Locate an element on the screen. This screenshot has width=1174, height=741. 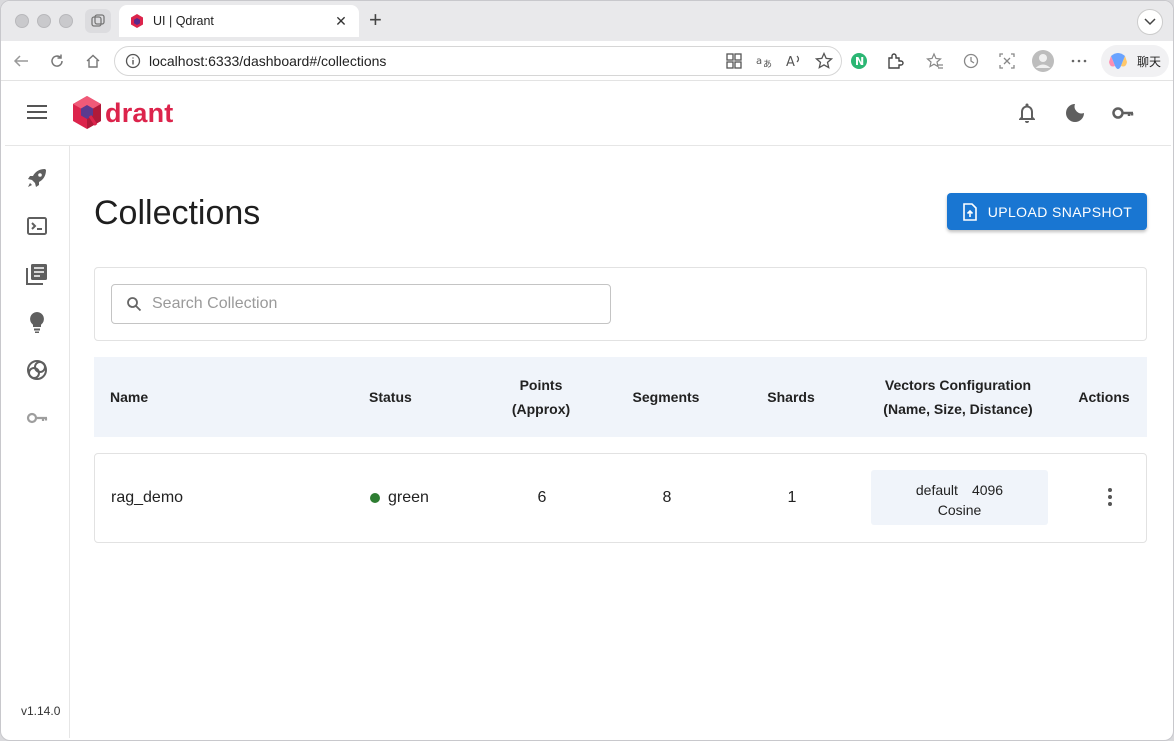
qdrant-logo-icon is located at coordinates (87, 112).